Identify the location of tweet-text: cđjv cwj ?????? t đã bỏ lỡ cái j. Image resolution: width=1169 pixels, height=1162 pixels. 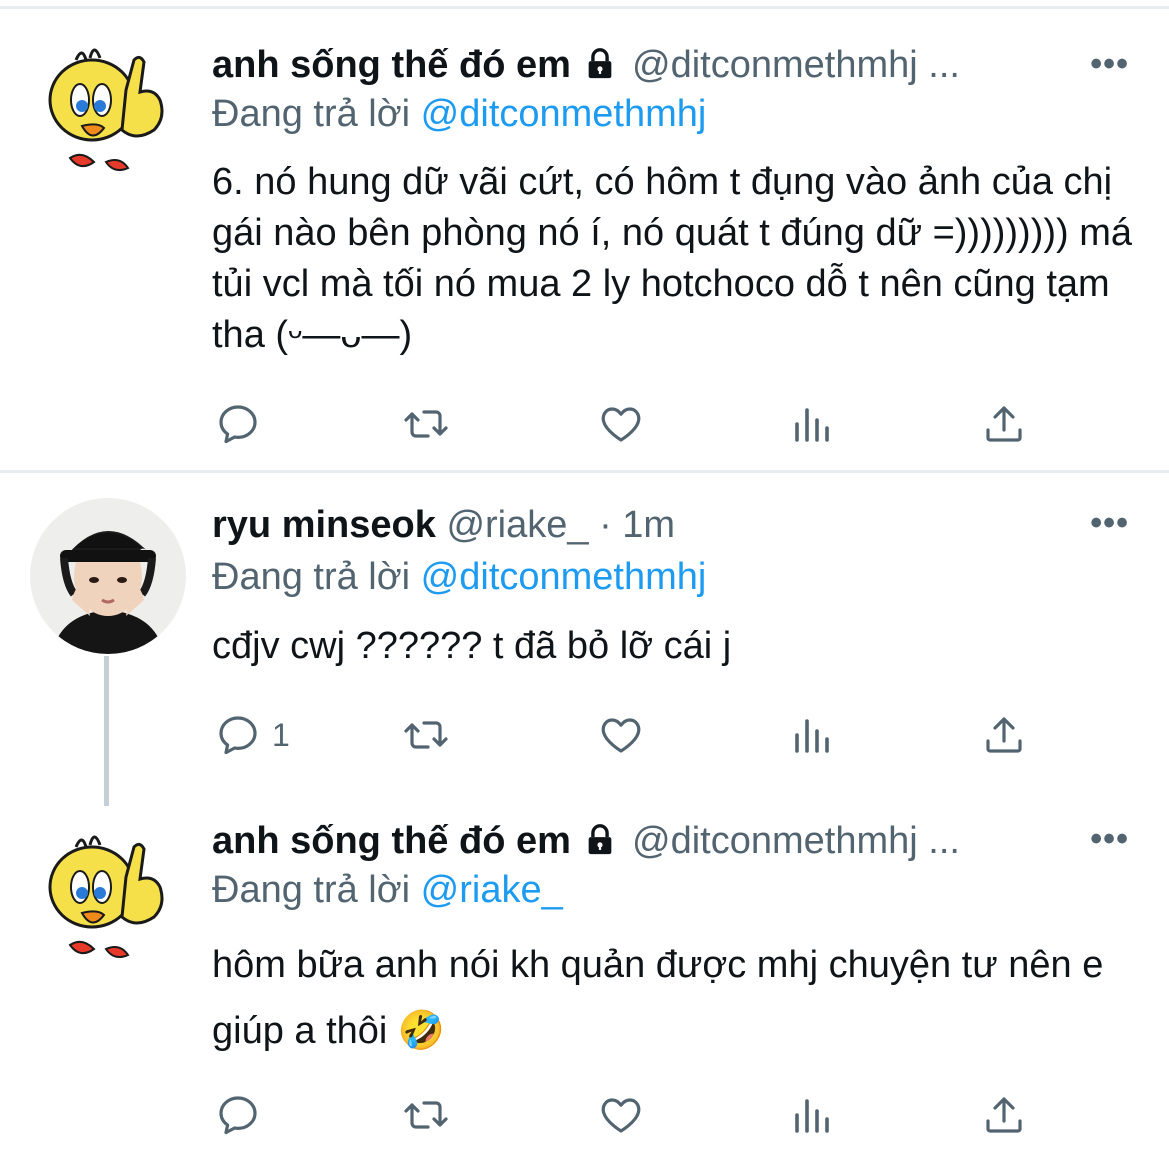
(472, 646).